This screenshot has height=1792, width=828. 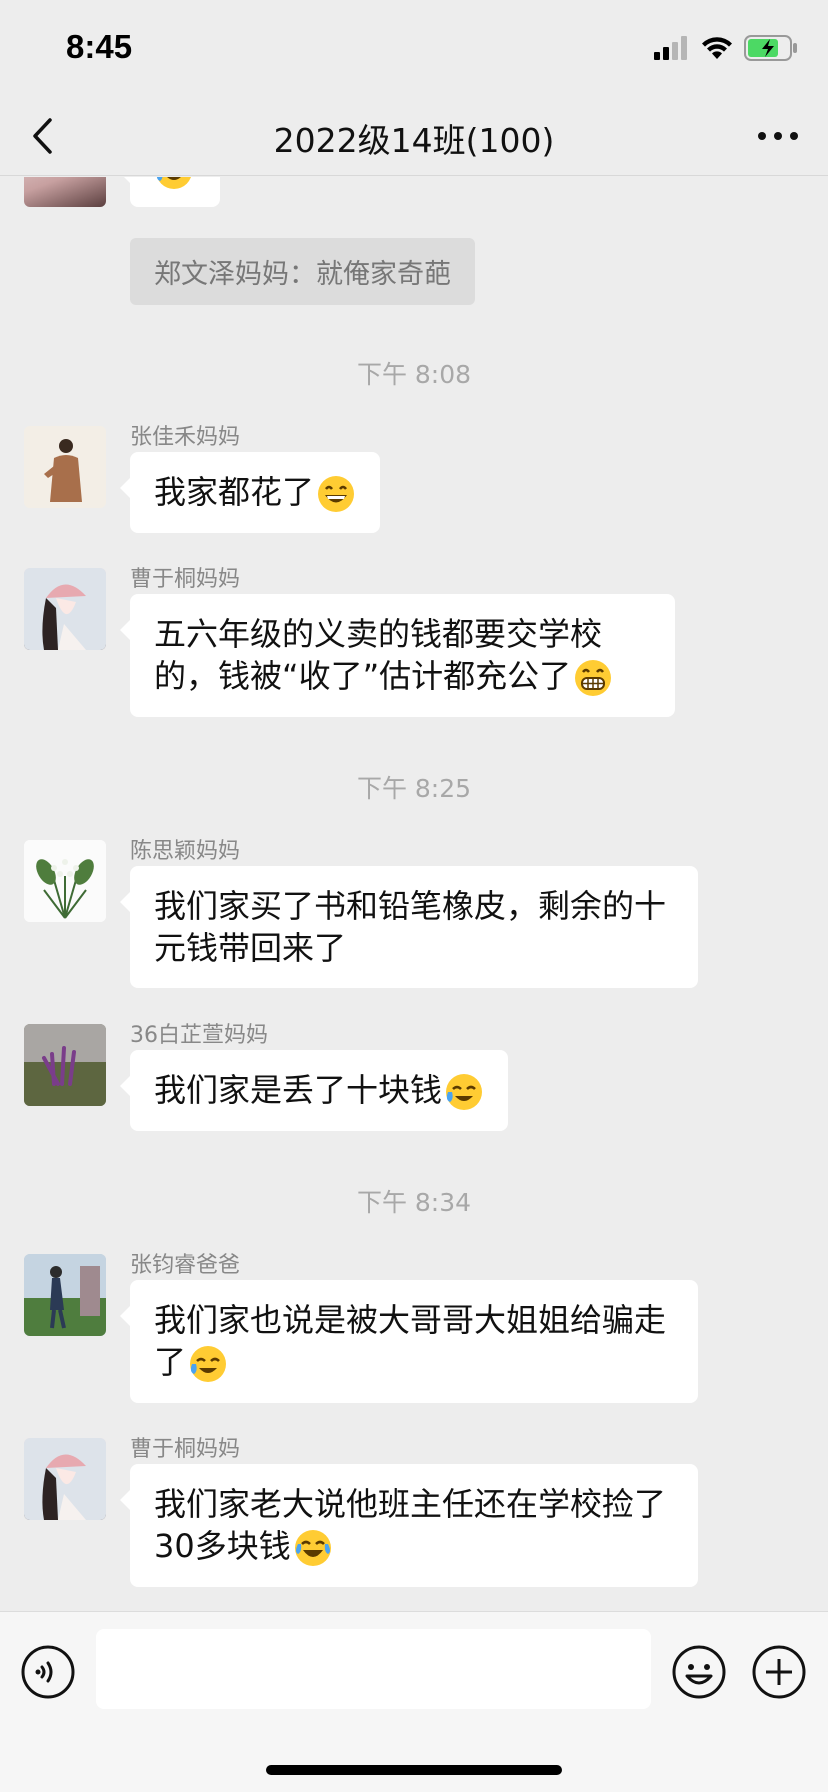 I want to click on chat-title: 2022级14班(100), so click(x=414, y=140).